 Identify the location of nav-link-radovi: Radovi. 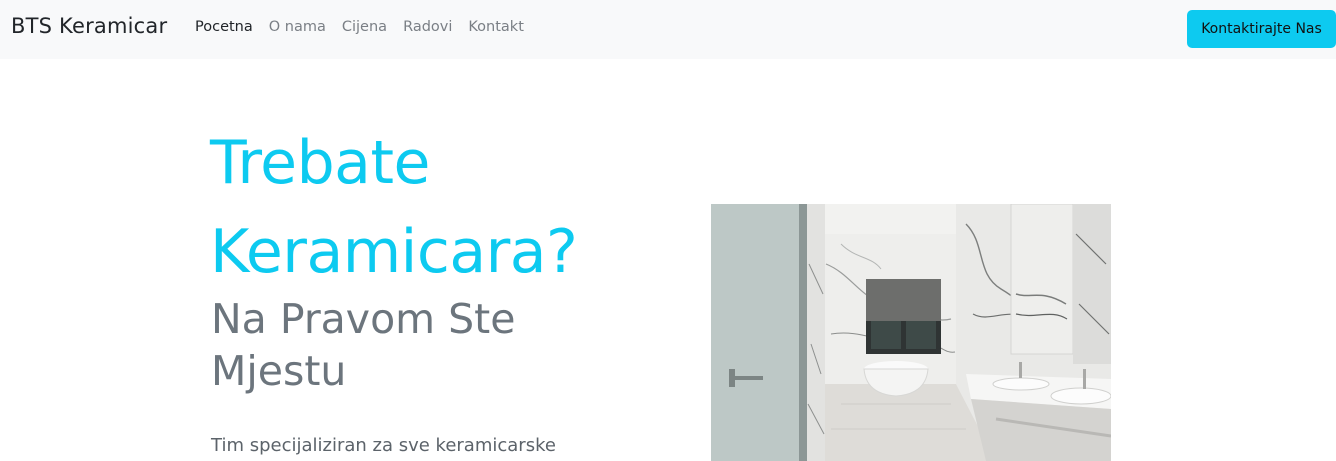
(427, 27).